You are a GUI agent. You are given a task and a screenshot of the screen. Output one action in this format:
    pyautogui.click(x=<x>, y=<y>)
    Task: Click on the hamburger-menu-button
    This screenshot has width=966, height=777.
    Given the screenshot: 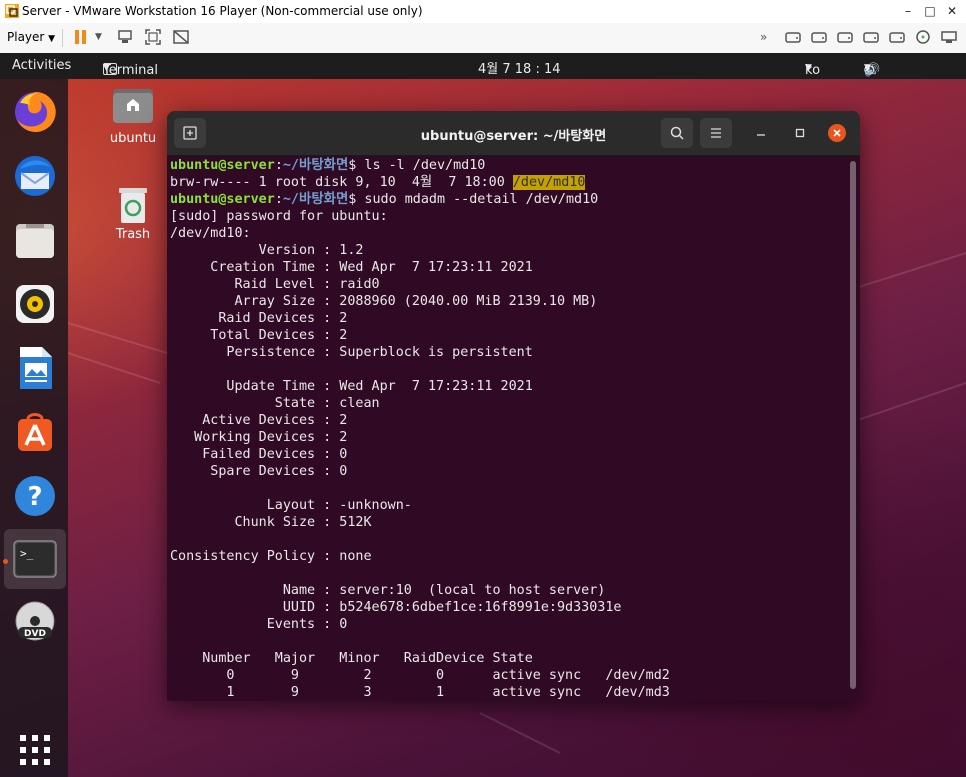 What is the action you would take?
    pyautogui.click(x=716, y=133)
    